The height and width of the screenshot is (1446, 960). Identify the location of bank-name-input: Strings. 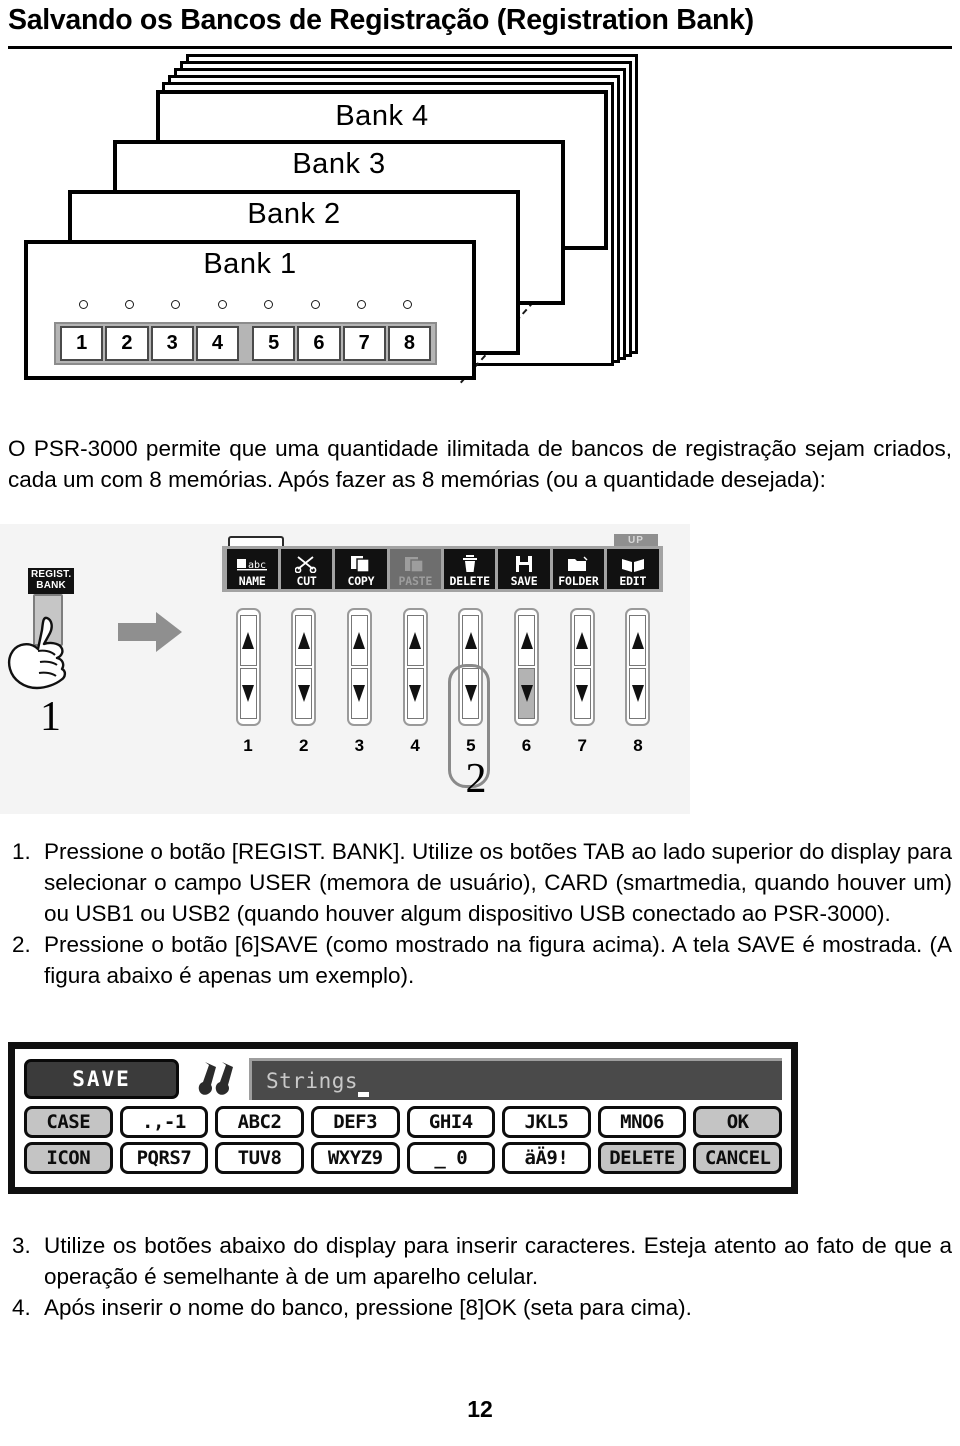
(515, 1079).